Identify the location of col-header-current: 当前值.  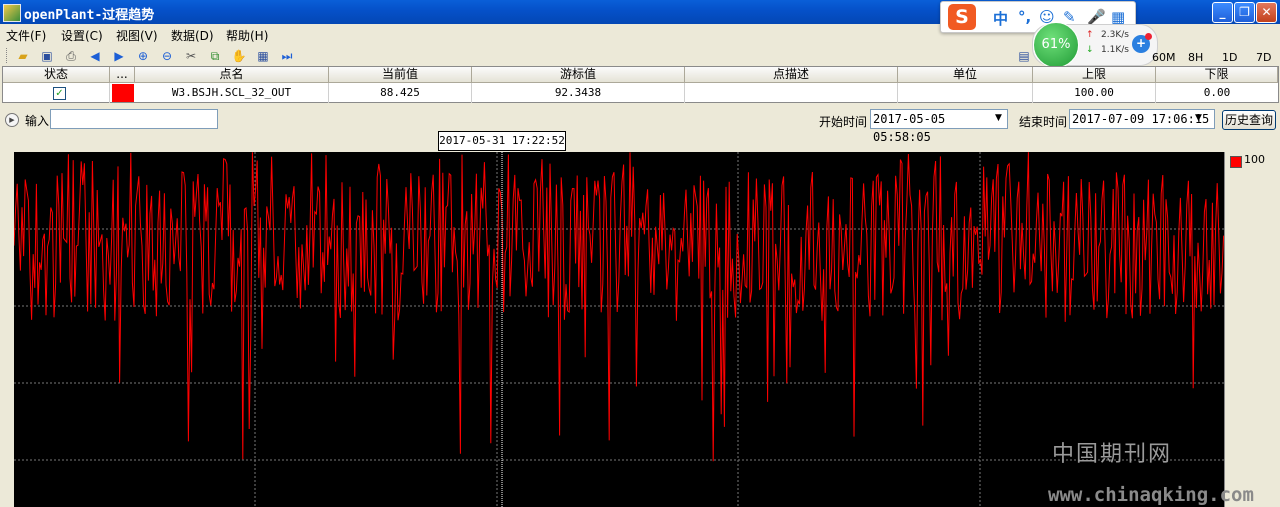
(400, 75).